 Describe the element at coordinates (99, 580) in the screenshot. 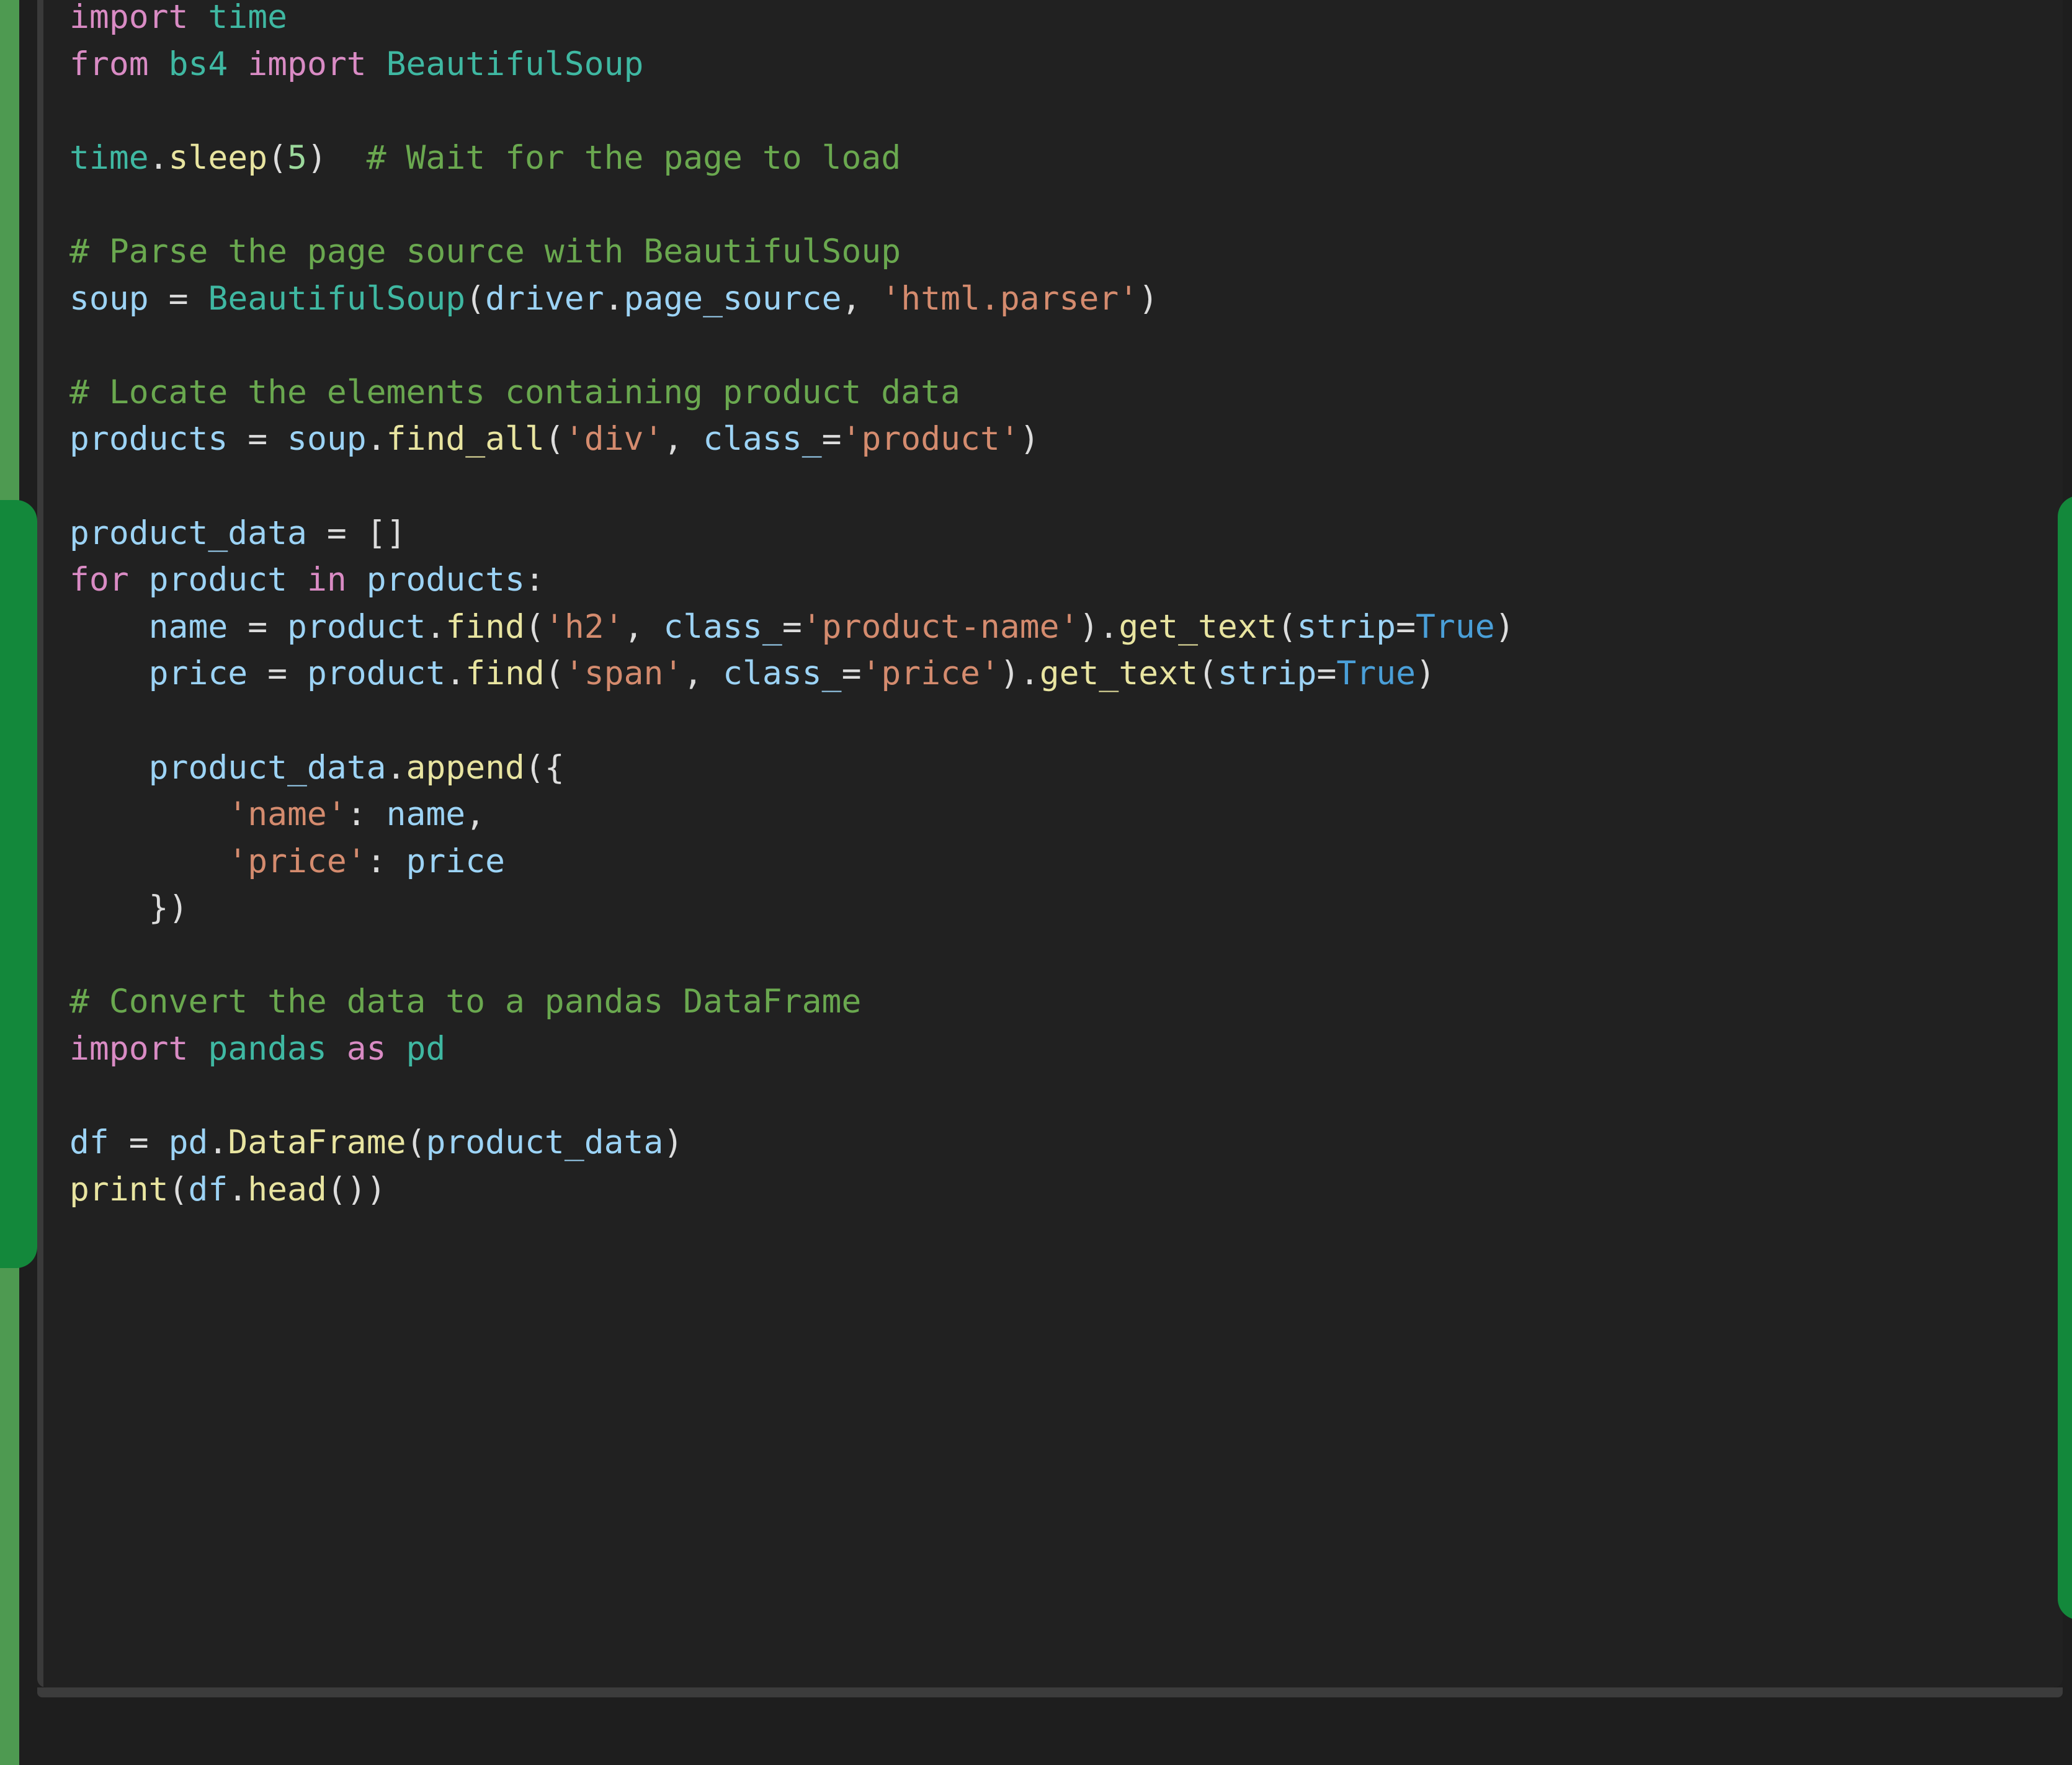

I see `token-keyword-for: for` at that location.